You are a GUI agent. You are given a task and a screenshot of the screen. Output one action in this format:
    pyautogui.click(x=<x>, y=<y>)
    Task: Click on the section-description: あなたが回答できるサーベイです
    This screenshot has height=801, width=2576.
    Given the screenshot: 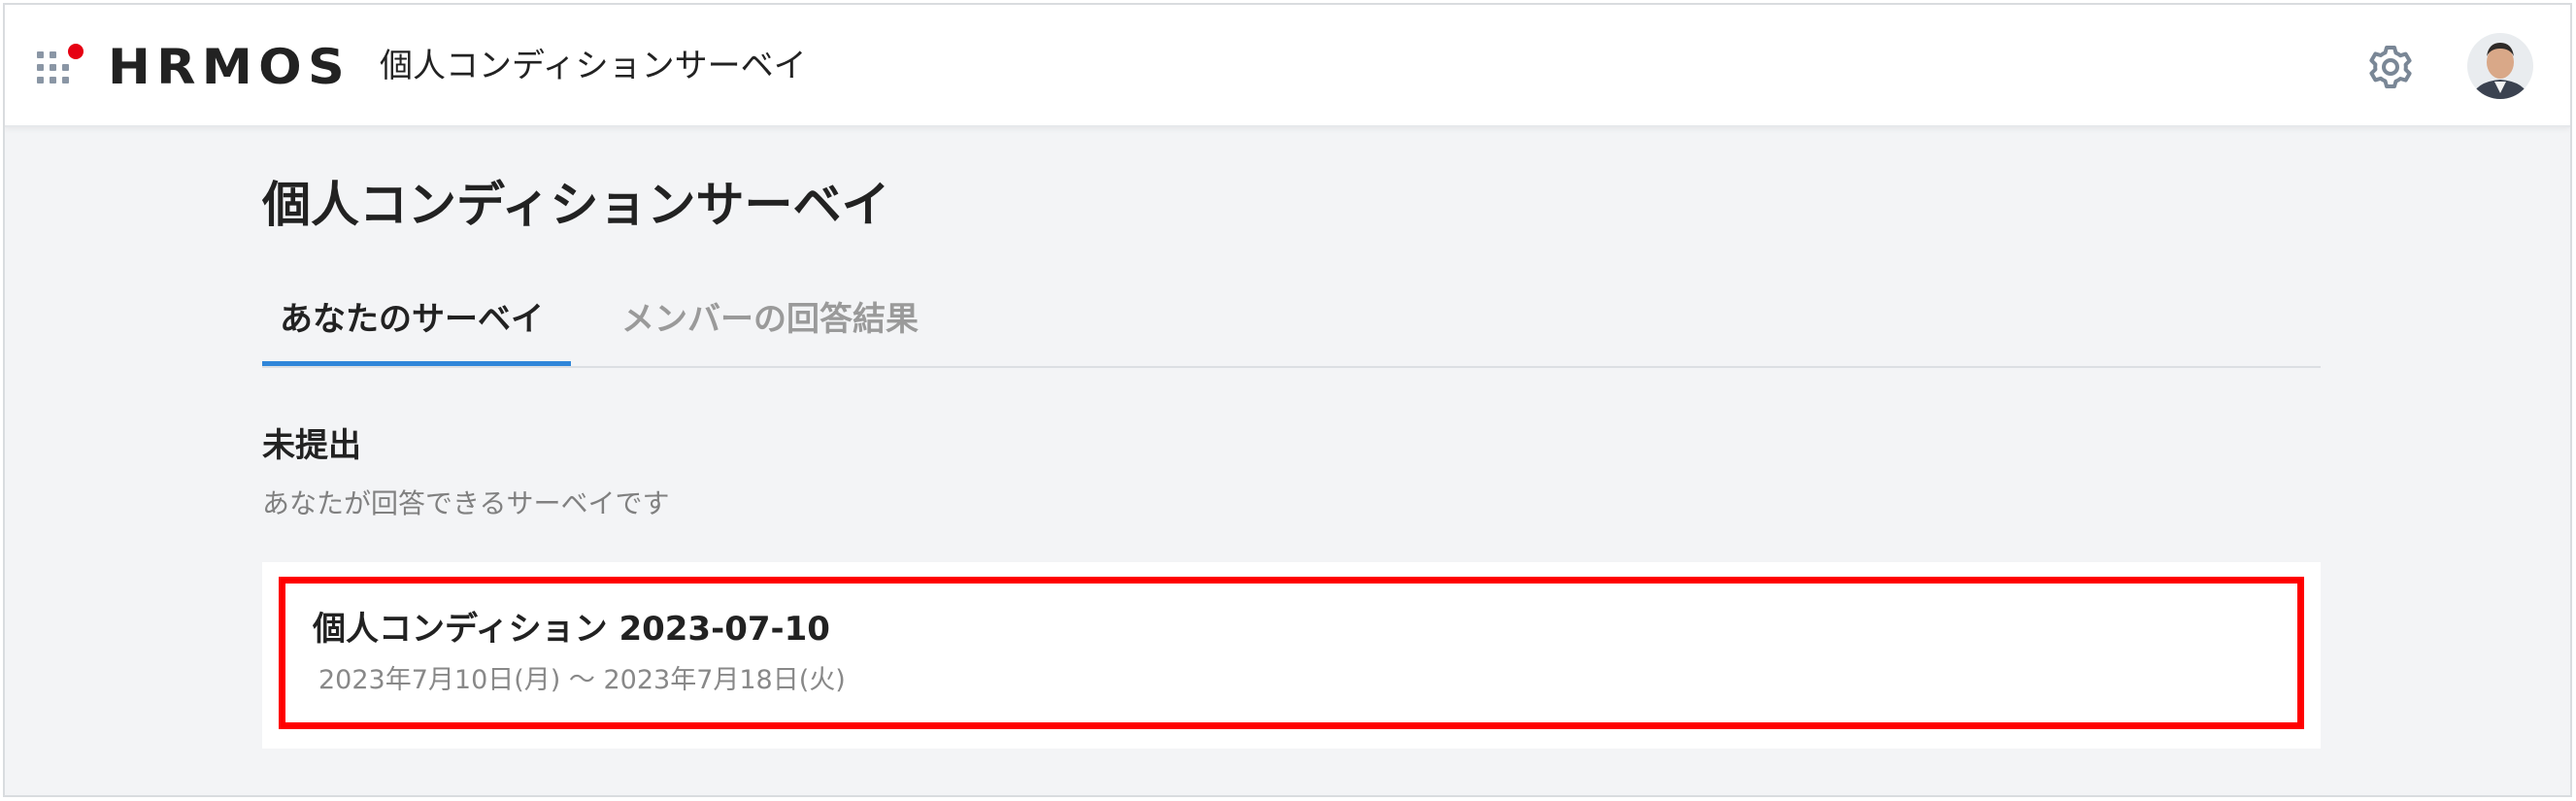 What is the action you would take?
    pyautogui.click(x=466, y=503)
    